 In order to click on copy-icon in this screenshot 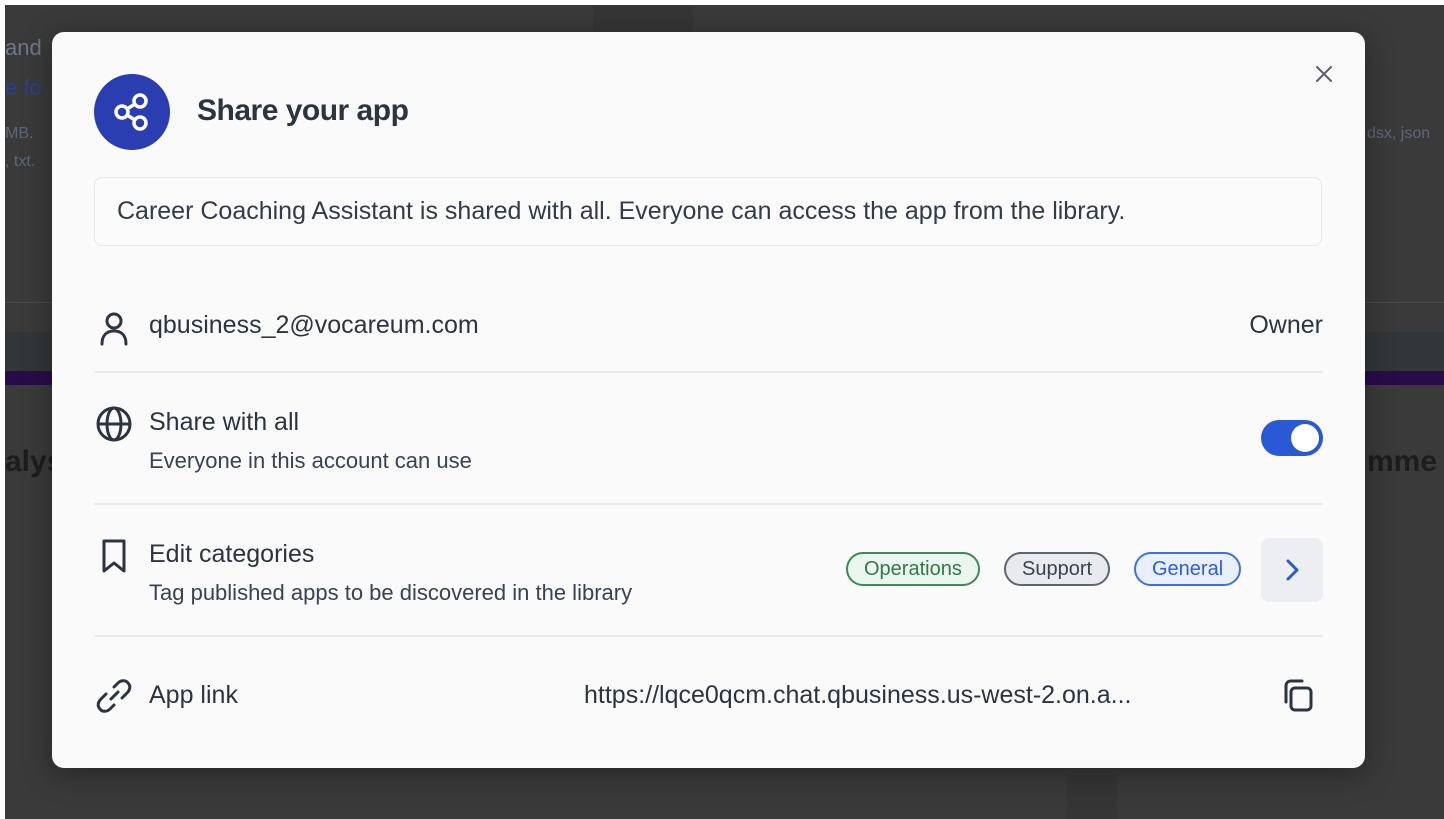, I will do `click(1298, 695)`.